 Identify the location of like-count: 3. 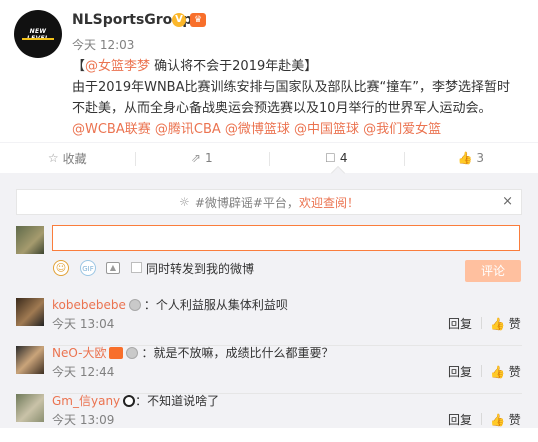
(480, 158).